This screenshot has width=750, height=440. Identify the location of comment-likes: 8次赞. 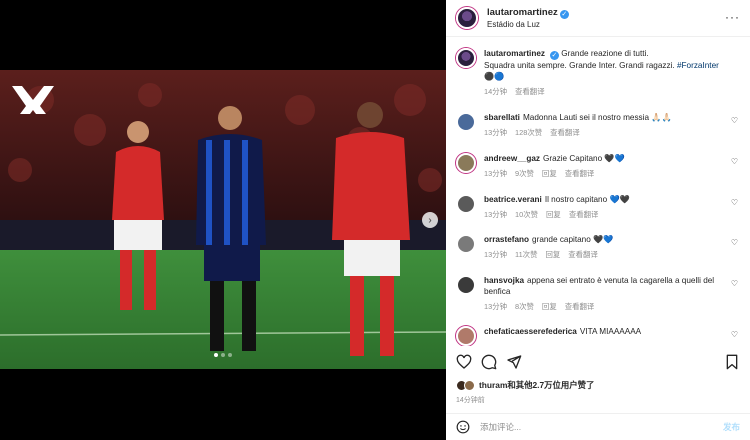
(524, 306).